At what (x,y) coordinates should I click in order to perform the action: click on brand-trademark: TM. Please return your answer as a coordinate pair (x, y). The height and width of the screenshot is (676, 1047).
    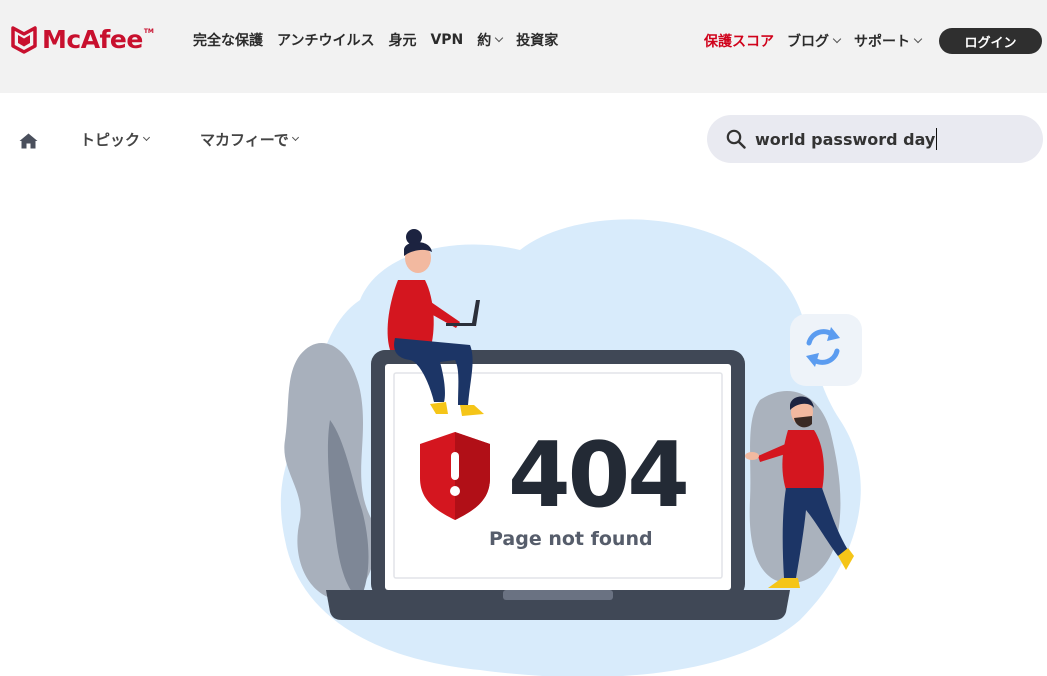
    Looking at the image, I should click on (148, 31).